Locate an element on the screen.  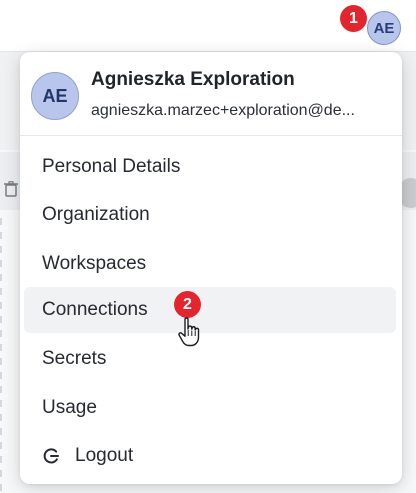
background-gridline is located at coordinates (1, 355).